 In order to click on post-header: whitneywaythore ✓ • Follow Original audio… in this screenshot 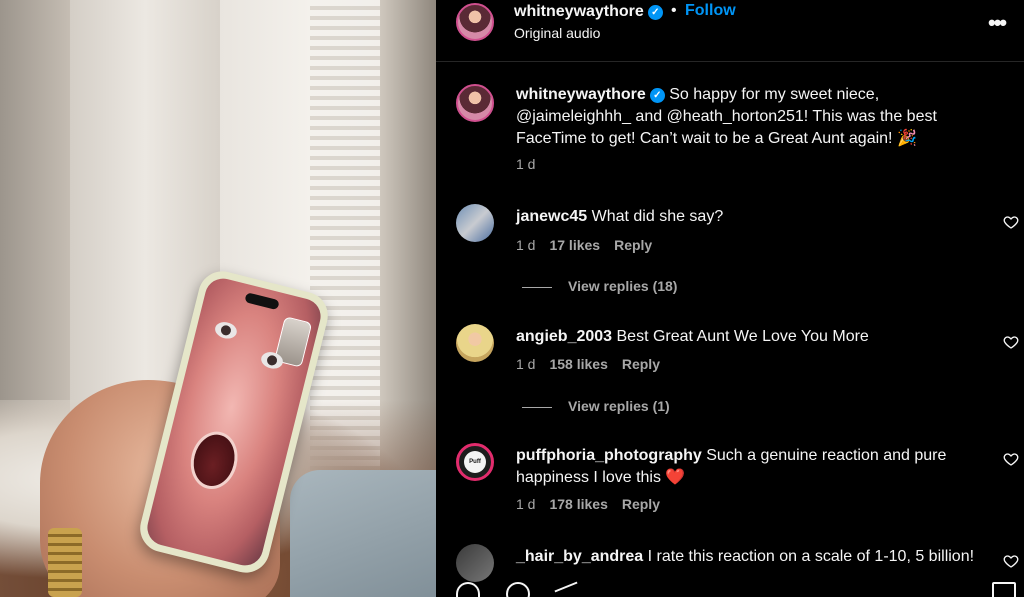, I will do `click(730, 31)`.